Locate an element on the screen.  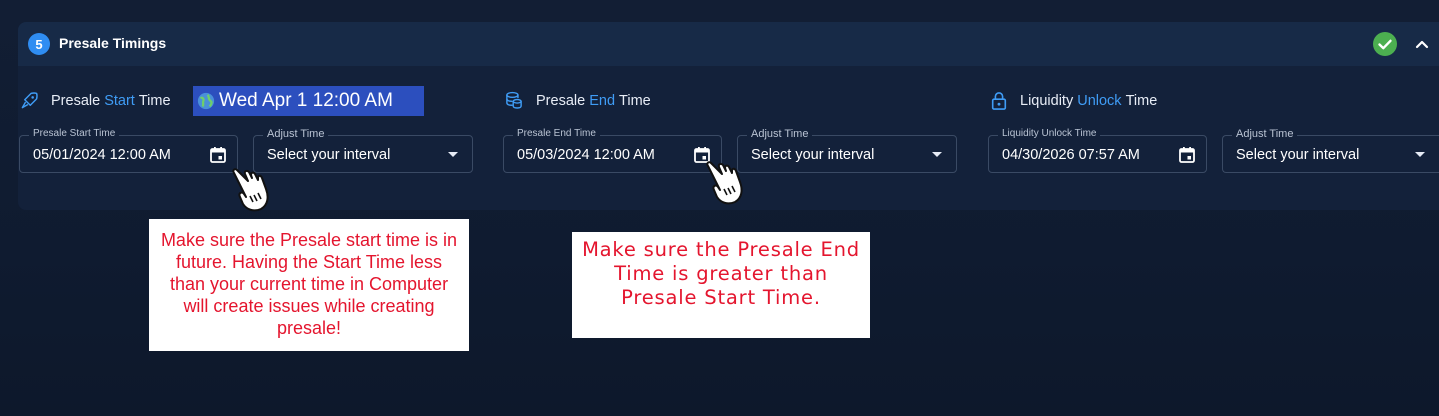
section-title: Presale Timings is located at coordinates (113, 43).